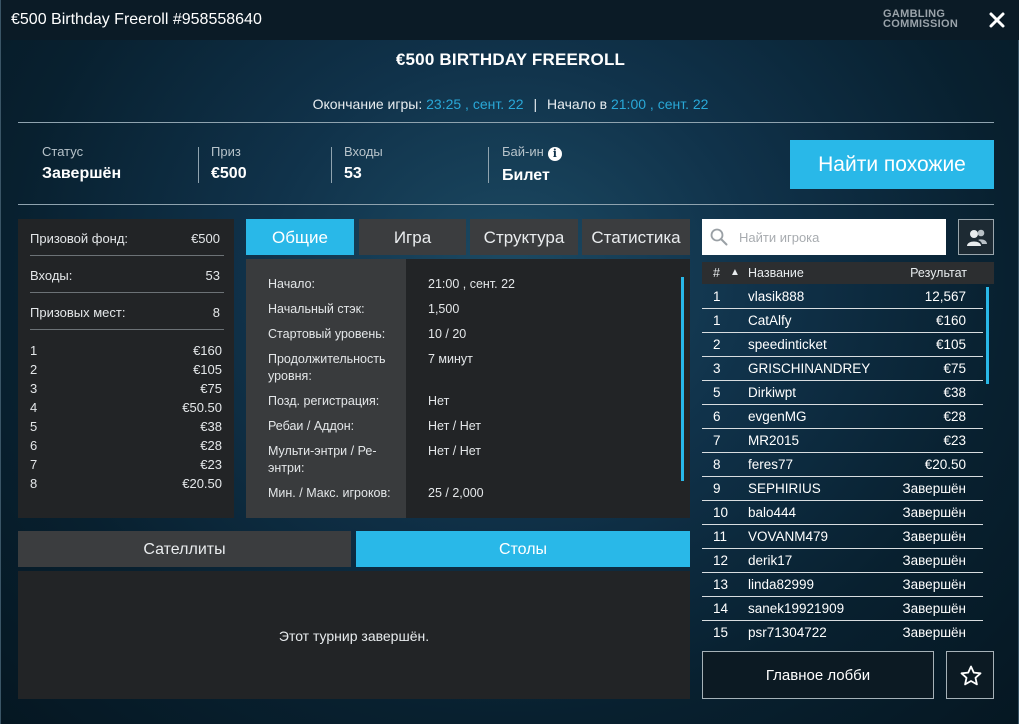  What do you see at coordinates (682, 379) in the screenshot?
I see `details-scrollbar` at bounding box center [682, 379].